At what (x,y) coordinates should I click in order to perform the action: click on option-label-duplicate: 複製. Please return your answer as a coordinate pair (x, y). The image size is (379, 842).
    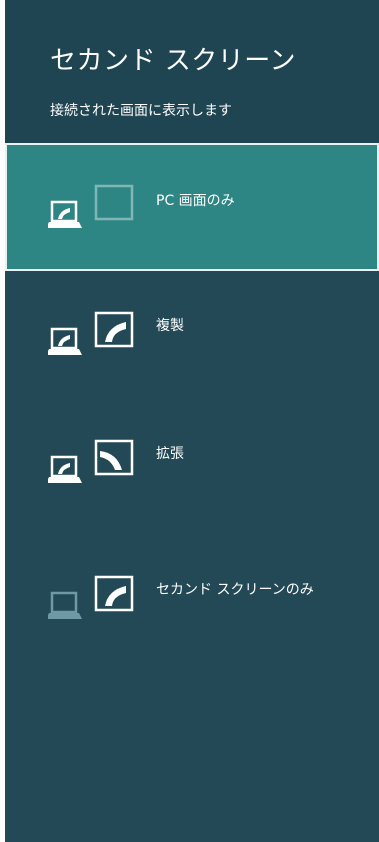
    Looking at the image, I should click on (170, 326).